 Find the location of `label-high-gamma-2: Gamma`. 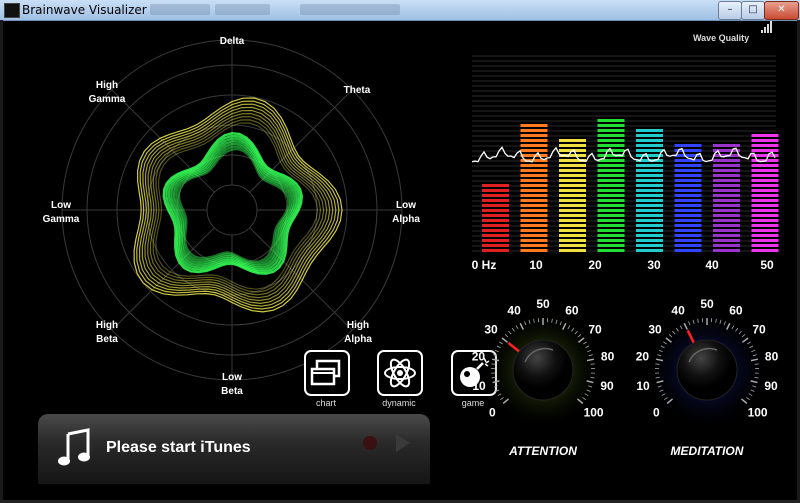

label-high-gamma-2: Gamma is located at coordinates (107, 99).